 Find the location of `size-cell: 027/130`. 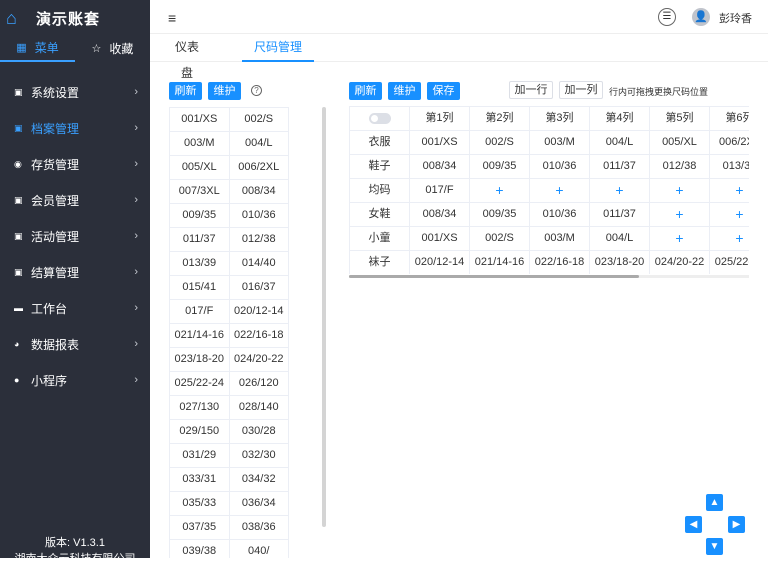

size-cell: 027/130 is located at coordinates (200, 408).